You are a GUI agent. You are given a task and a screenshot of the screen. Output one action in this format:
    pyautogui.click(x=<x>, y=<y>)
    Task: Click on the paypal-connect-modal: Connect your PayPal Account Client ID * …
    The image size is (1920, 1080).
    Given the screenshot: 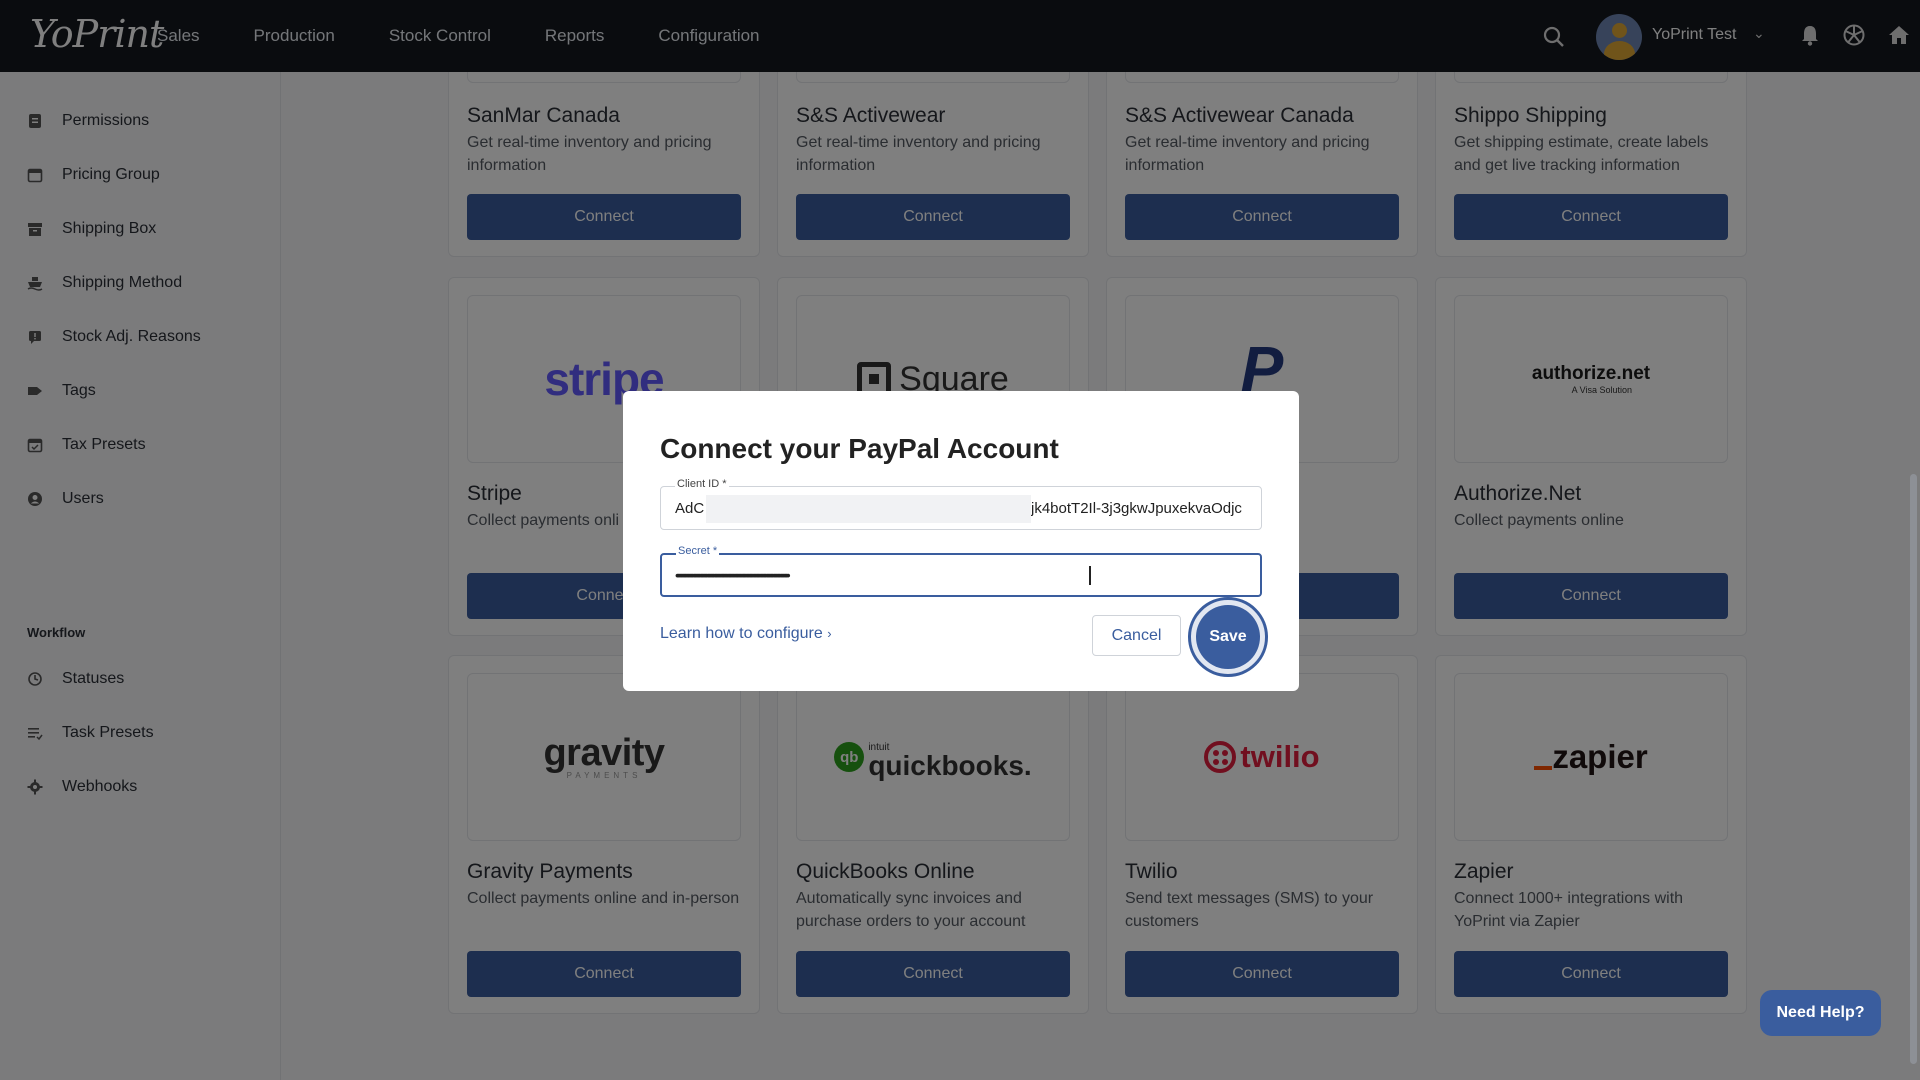 What is the action you would take?
    pyautogui.click(x=961, y=541)
    